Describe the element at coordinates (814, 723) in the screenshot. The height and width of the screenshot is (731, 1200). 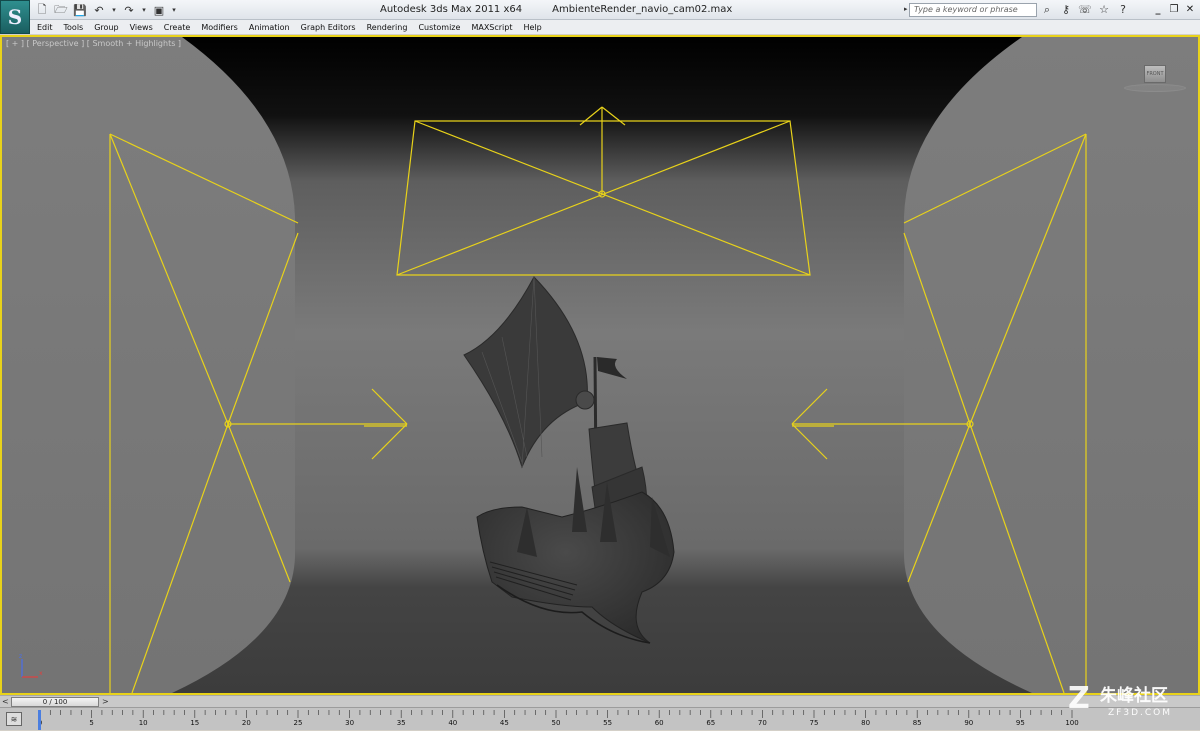
I see `track-tick-label: 75` at that location.